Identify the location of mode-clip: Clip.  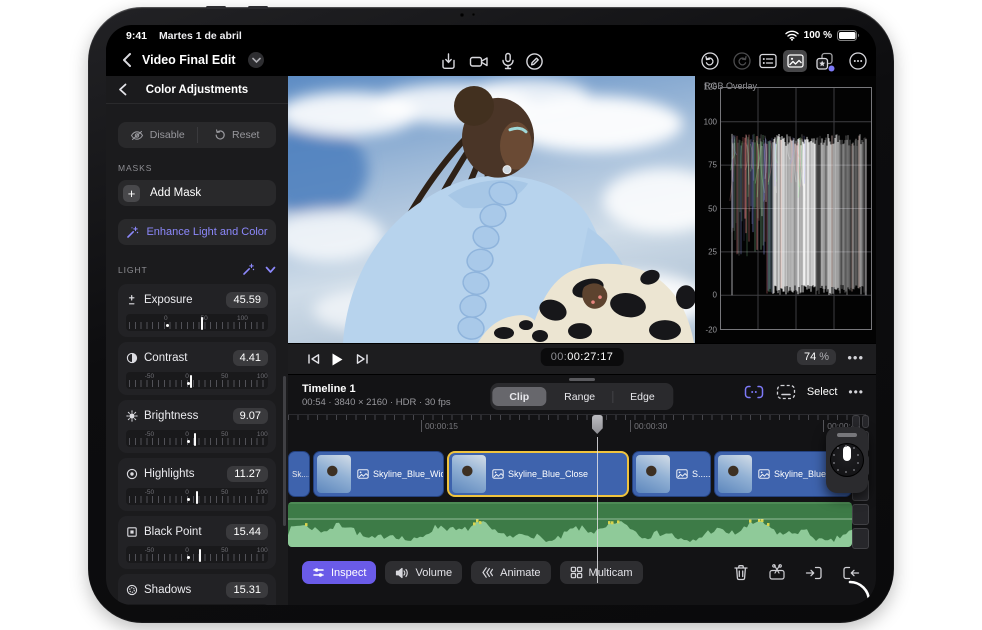
(519, 396).